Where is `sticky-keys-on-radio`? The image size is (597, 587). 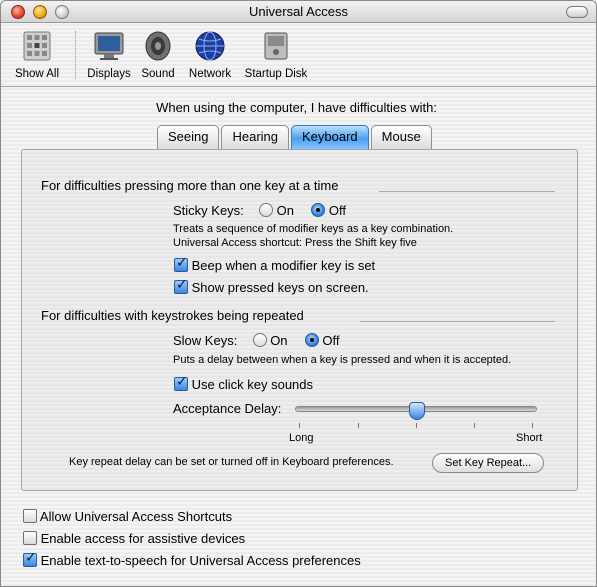
sticky-keys-on-radio is located at coordinates (266, 210).